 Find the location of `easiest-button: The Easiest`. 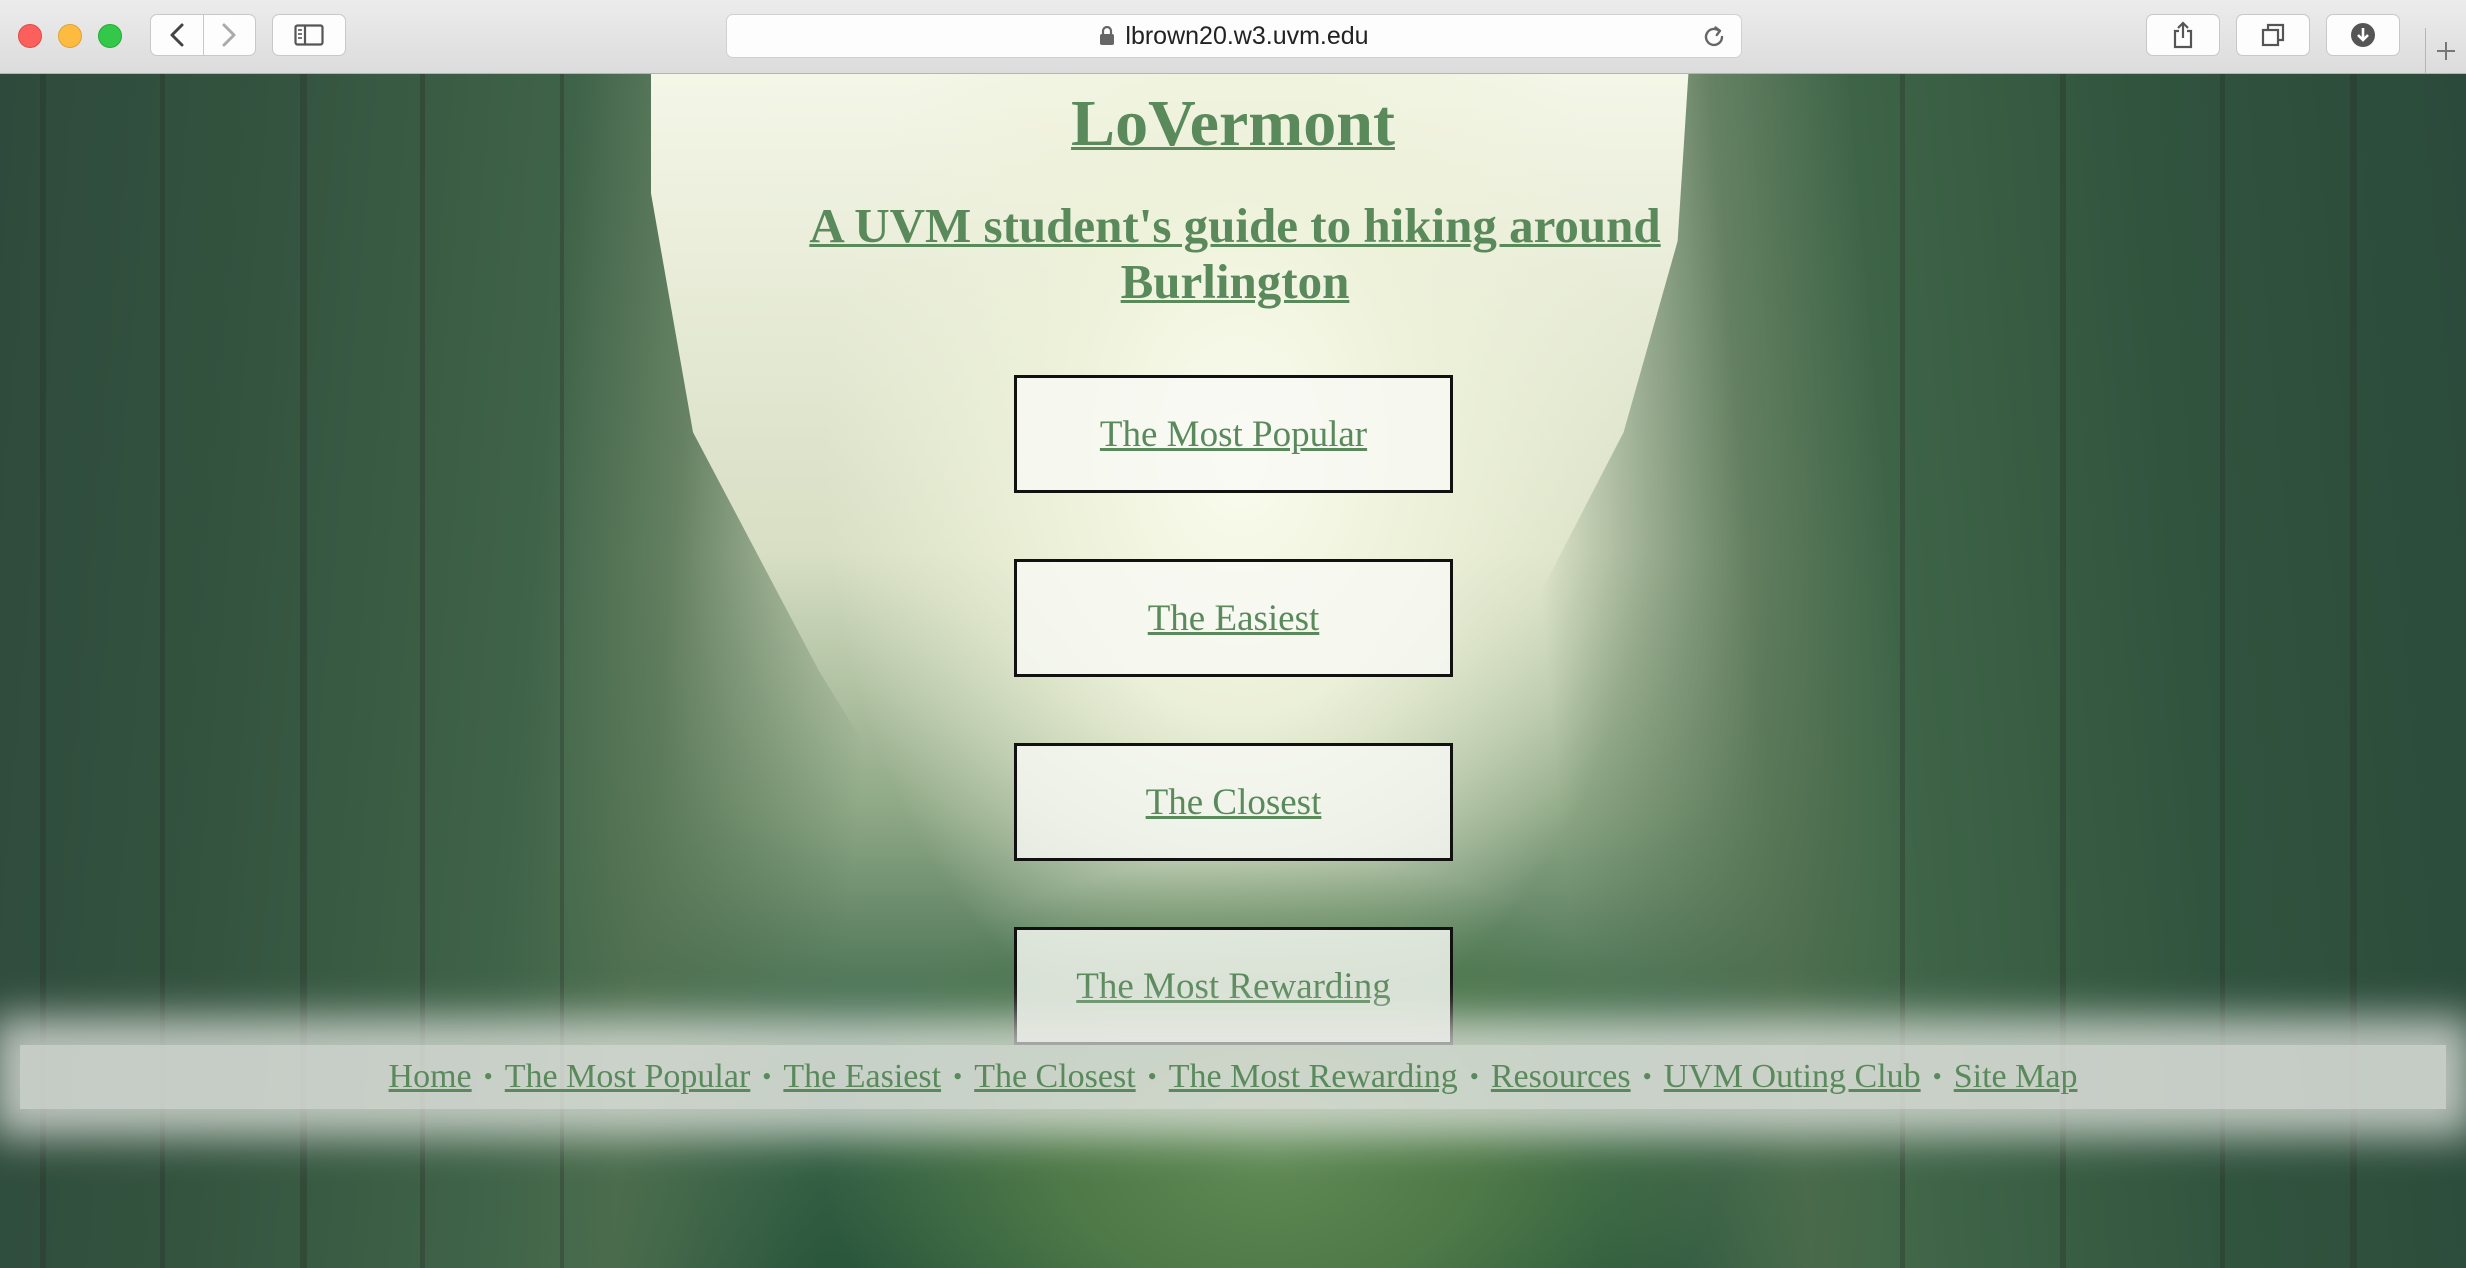

easiest-button: The Easiest is located at coordinates (1233, 618).